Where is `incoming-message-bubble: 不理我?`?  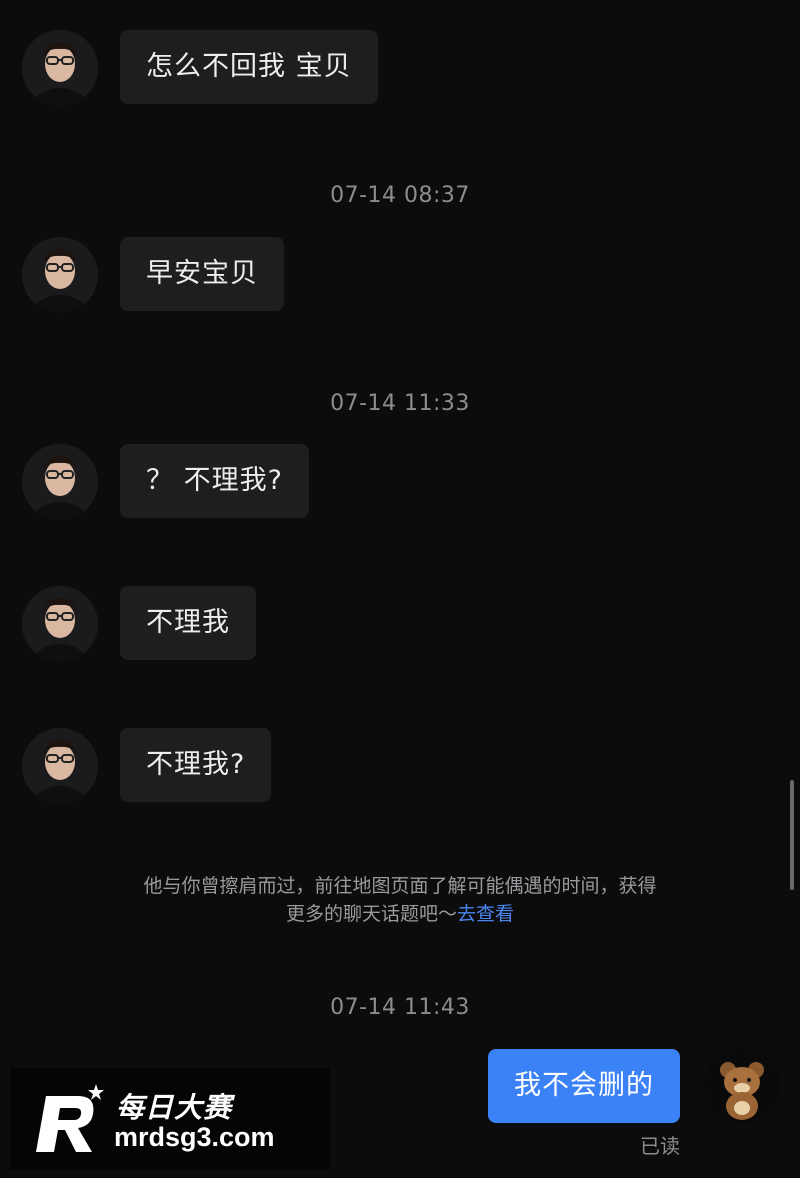 incoming-message-bubble: 不理我? is located at coordinates (196, 765).